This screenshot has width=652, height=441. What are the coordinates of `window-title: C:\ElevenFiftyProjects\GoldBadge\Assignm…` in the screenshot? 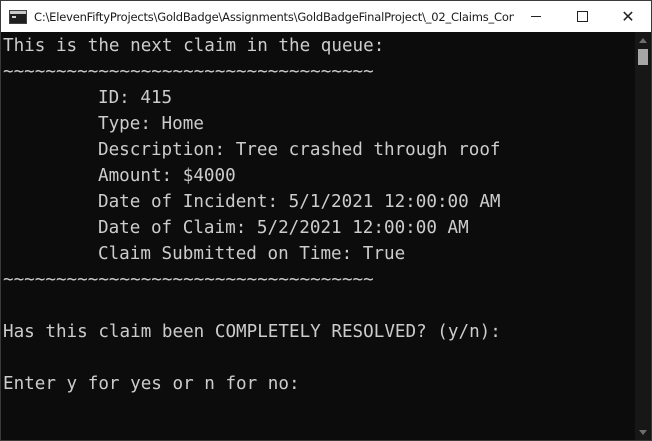 It's located at (274, 16).